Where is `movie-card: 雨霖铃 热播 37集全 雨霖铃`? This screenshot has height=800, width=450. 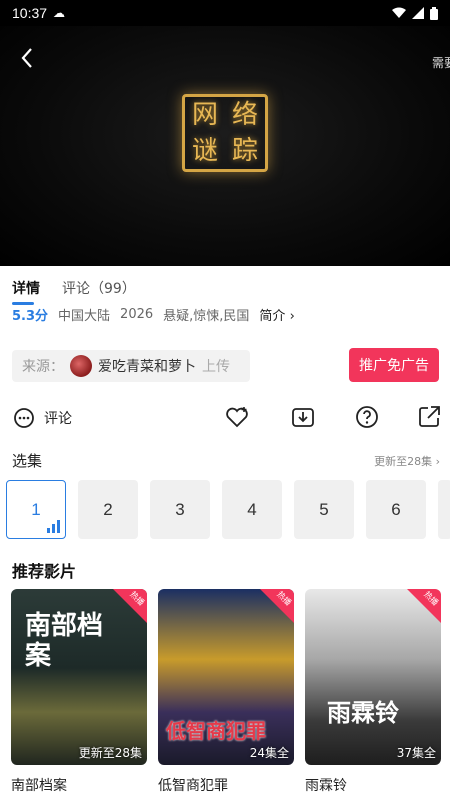
movie-card: 雨霖铃 热播 37集全 雨霖铃 is located at coordinates (373, 692).